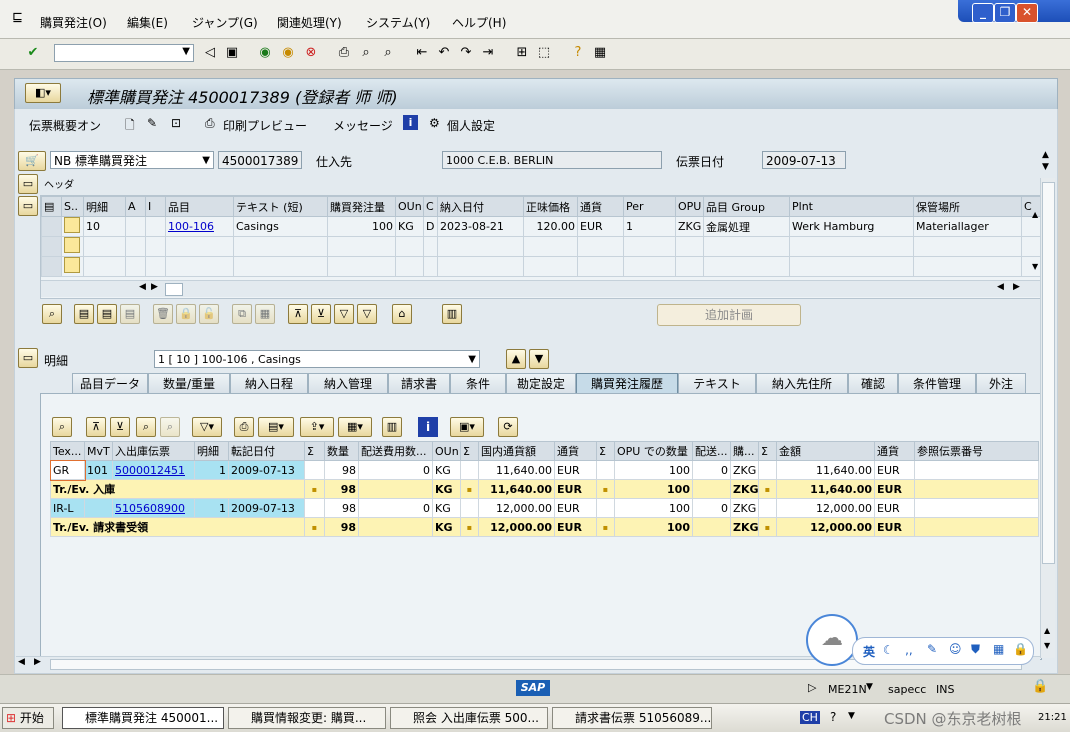 Image resolution: width=1070 pixels, height=732 pixels. I want to click on other-po-icon: ◧▾, so click(43, 93).